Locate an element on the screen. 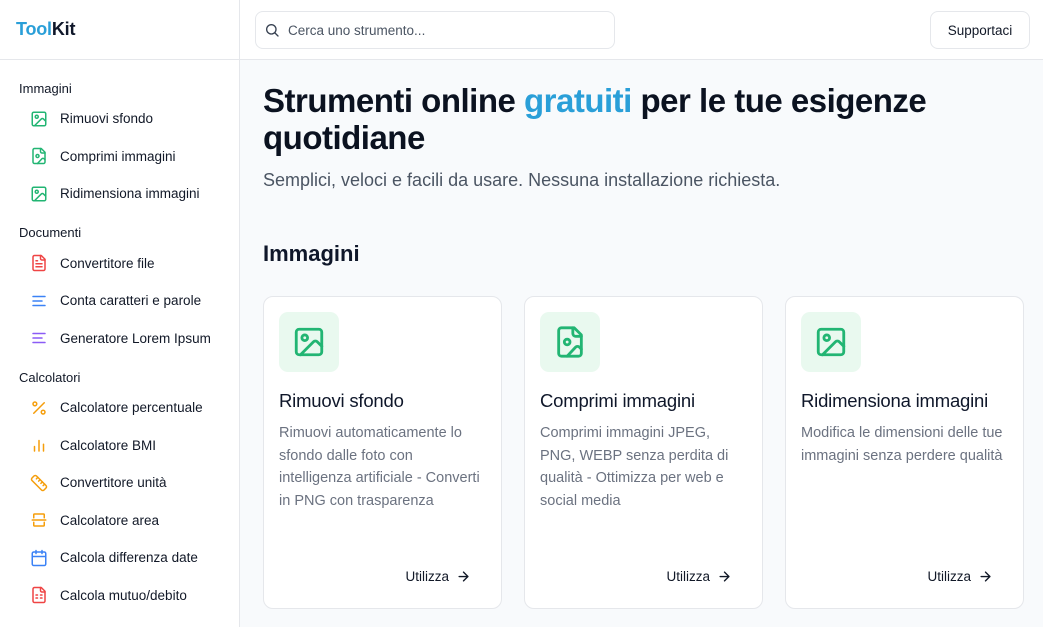 Image resolution: width=1043 pixels, height=627 pixels. sidebar-item-label: Calcola differenza date is located at coordinates (129, 558).